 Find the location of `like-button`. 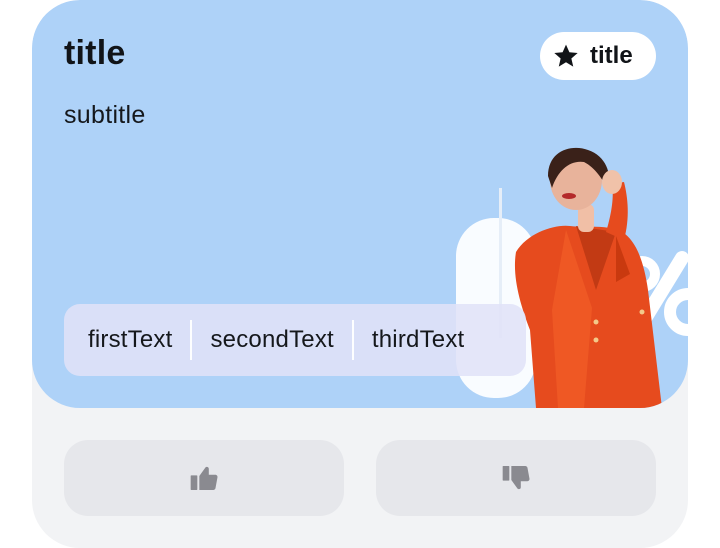

like-button is located at coordinates (204, 478).